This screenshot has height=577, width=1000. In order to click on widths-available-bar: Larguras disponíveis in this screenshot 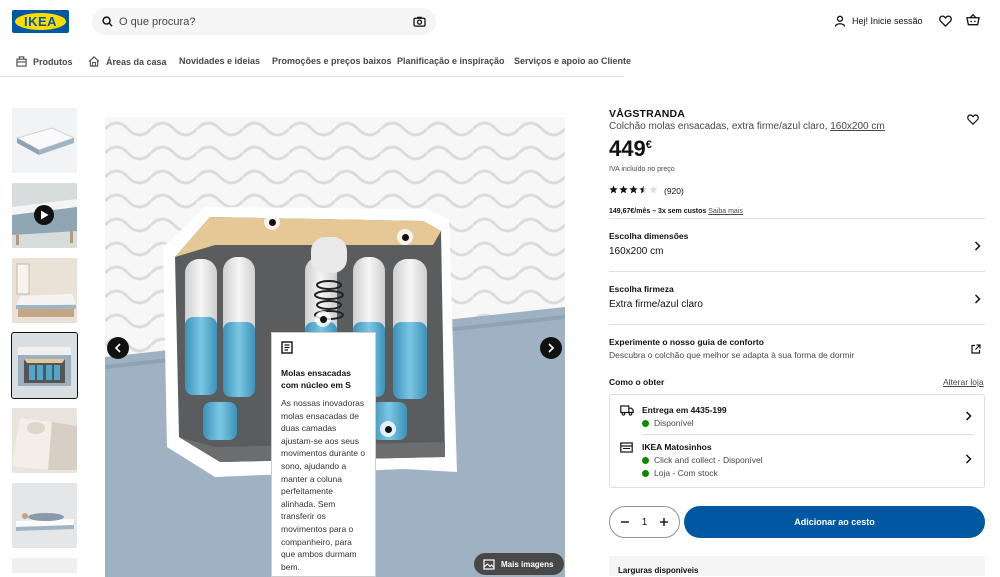, I will do `click(797, 566)`.